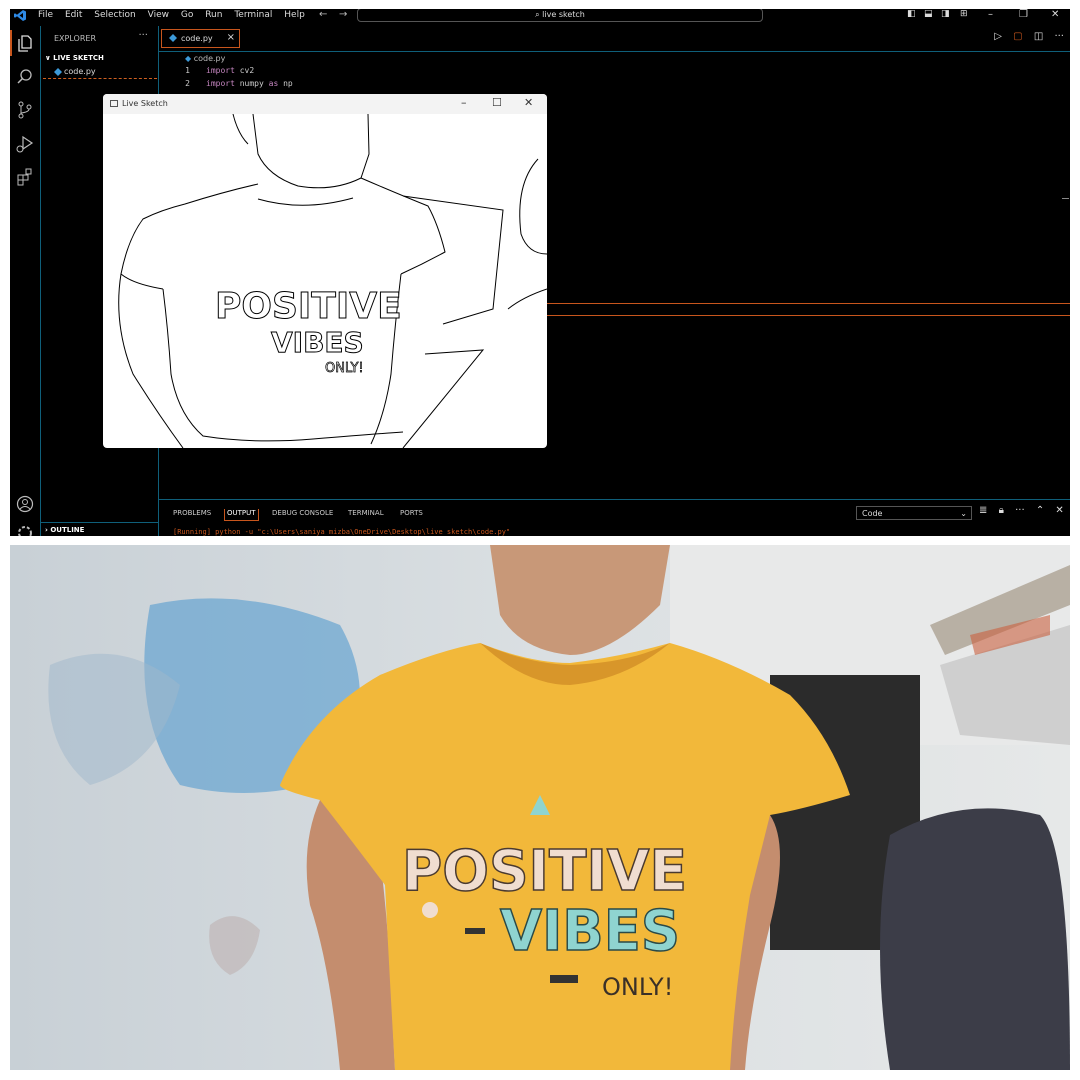 The width and height of the screenshot is (1080, 1080). Describe the element at coordinates (187, 70) in the screenshot. I see `line-number: 1` at that location.